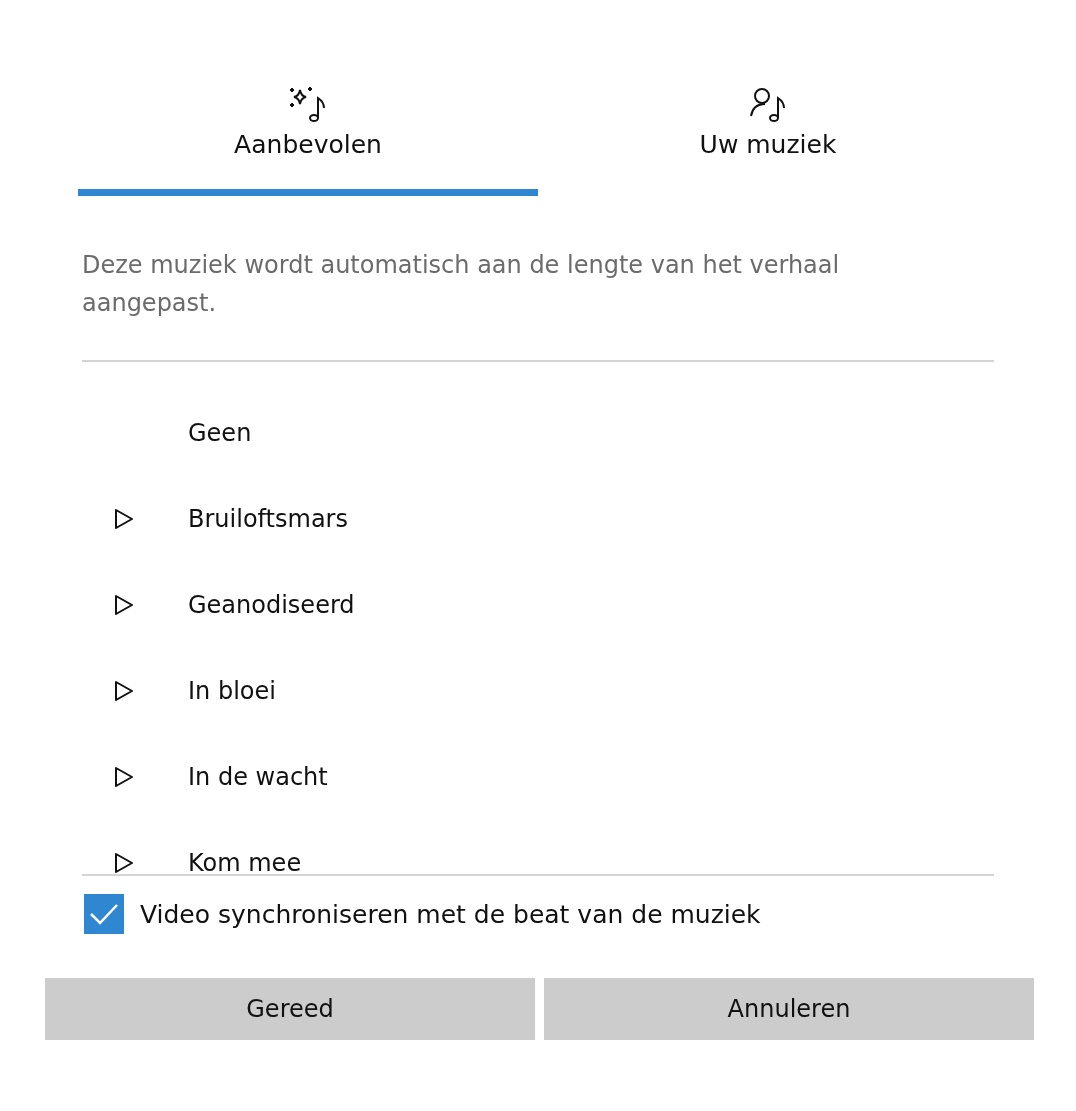  I want to click on track-title: Bruiloftsmars, so click(268, 519).